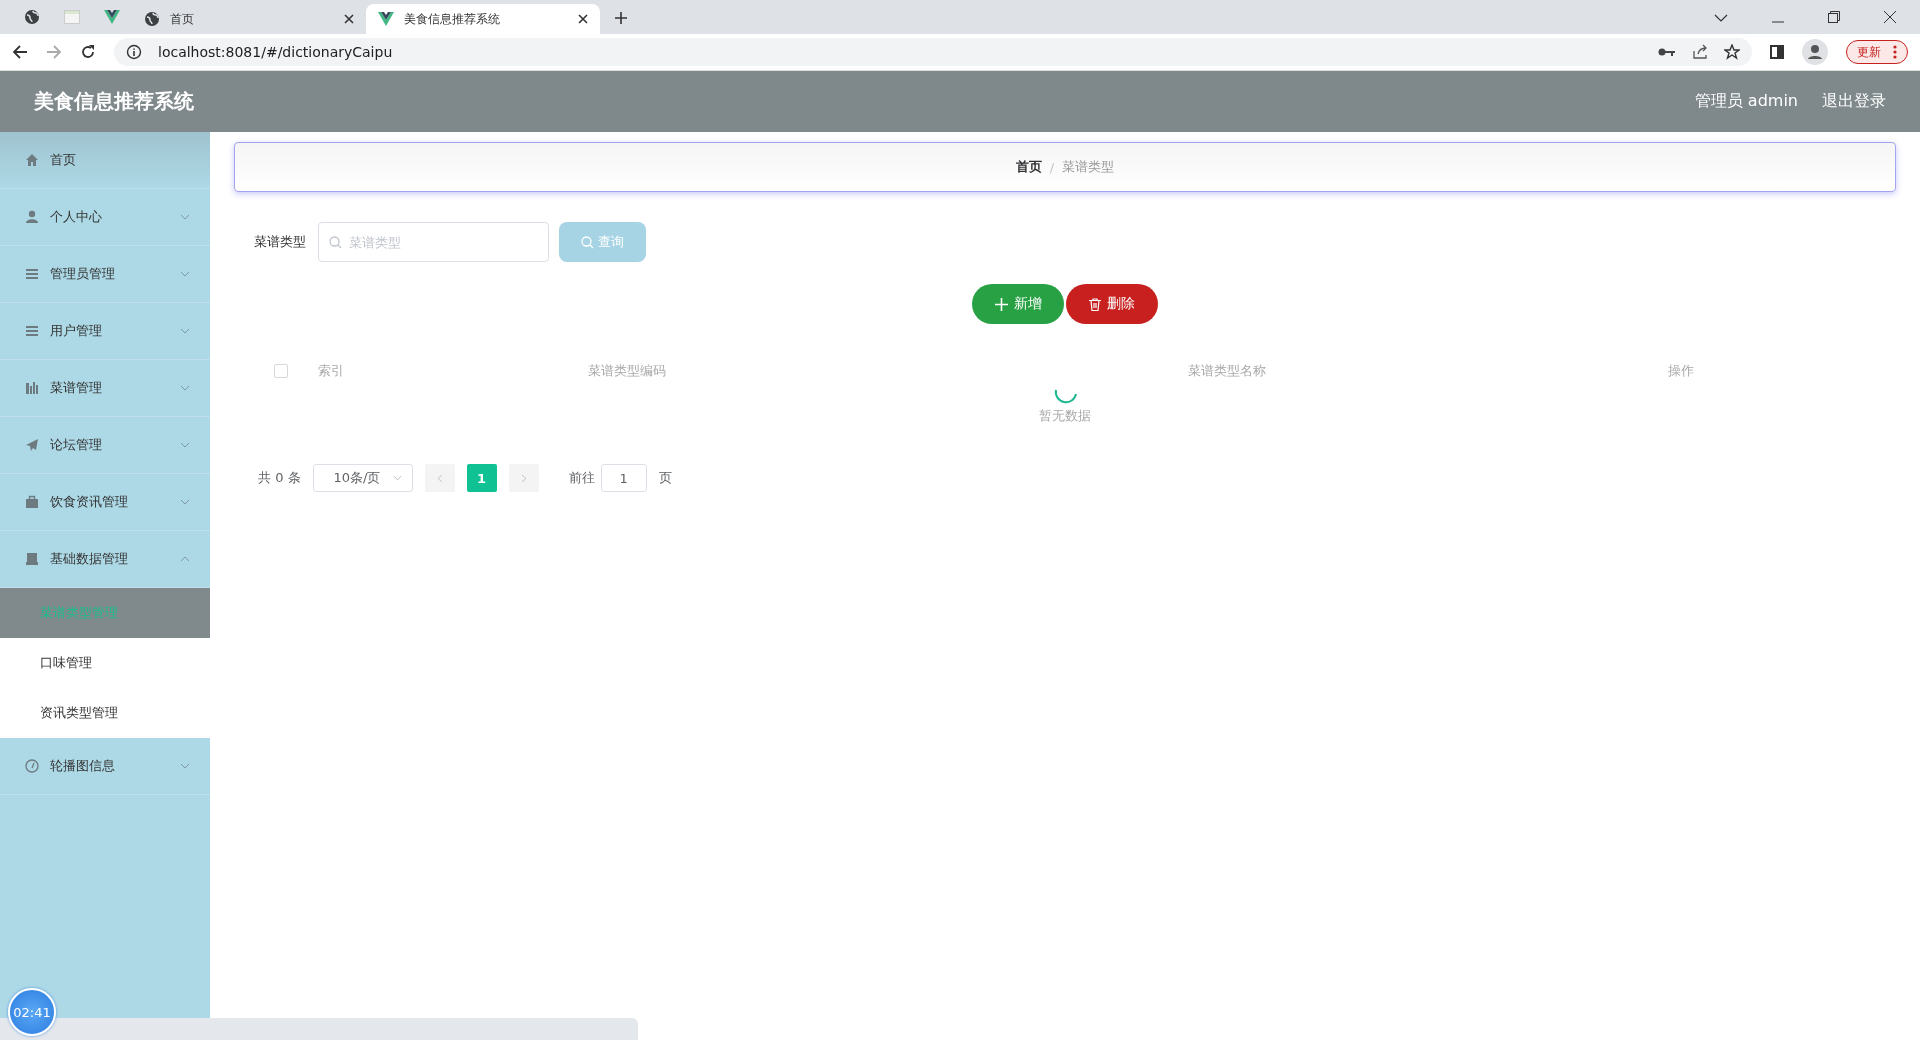  I want to click on app-title: 美食信息推荐系统, so click(114, 101).